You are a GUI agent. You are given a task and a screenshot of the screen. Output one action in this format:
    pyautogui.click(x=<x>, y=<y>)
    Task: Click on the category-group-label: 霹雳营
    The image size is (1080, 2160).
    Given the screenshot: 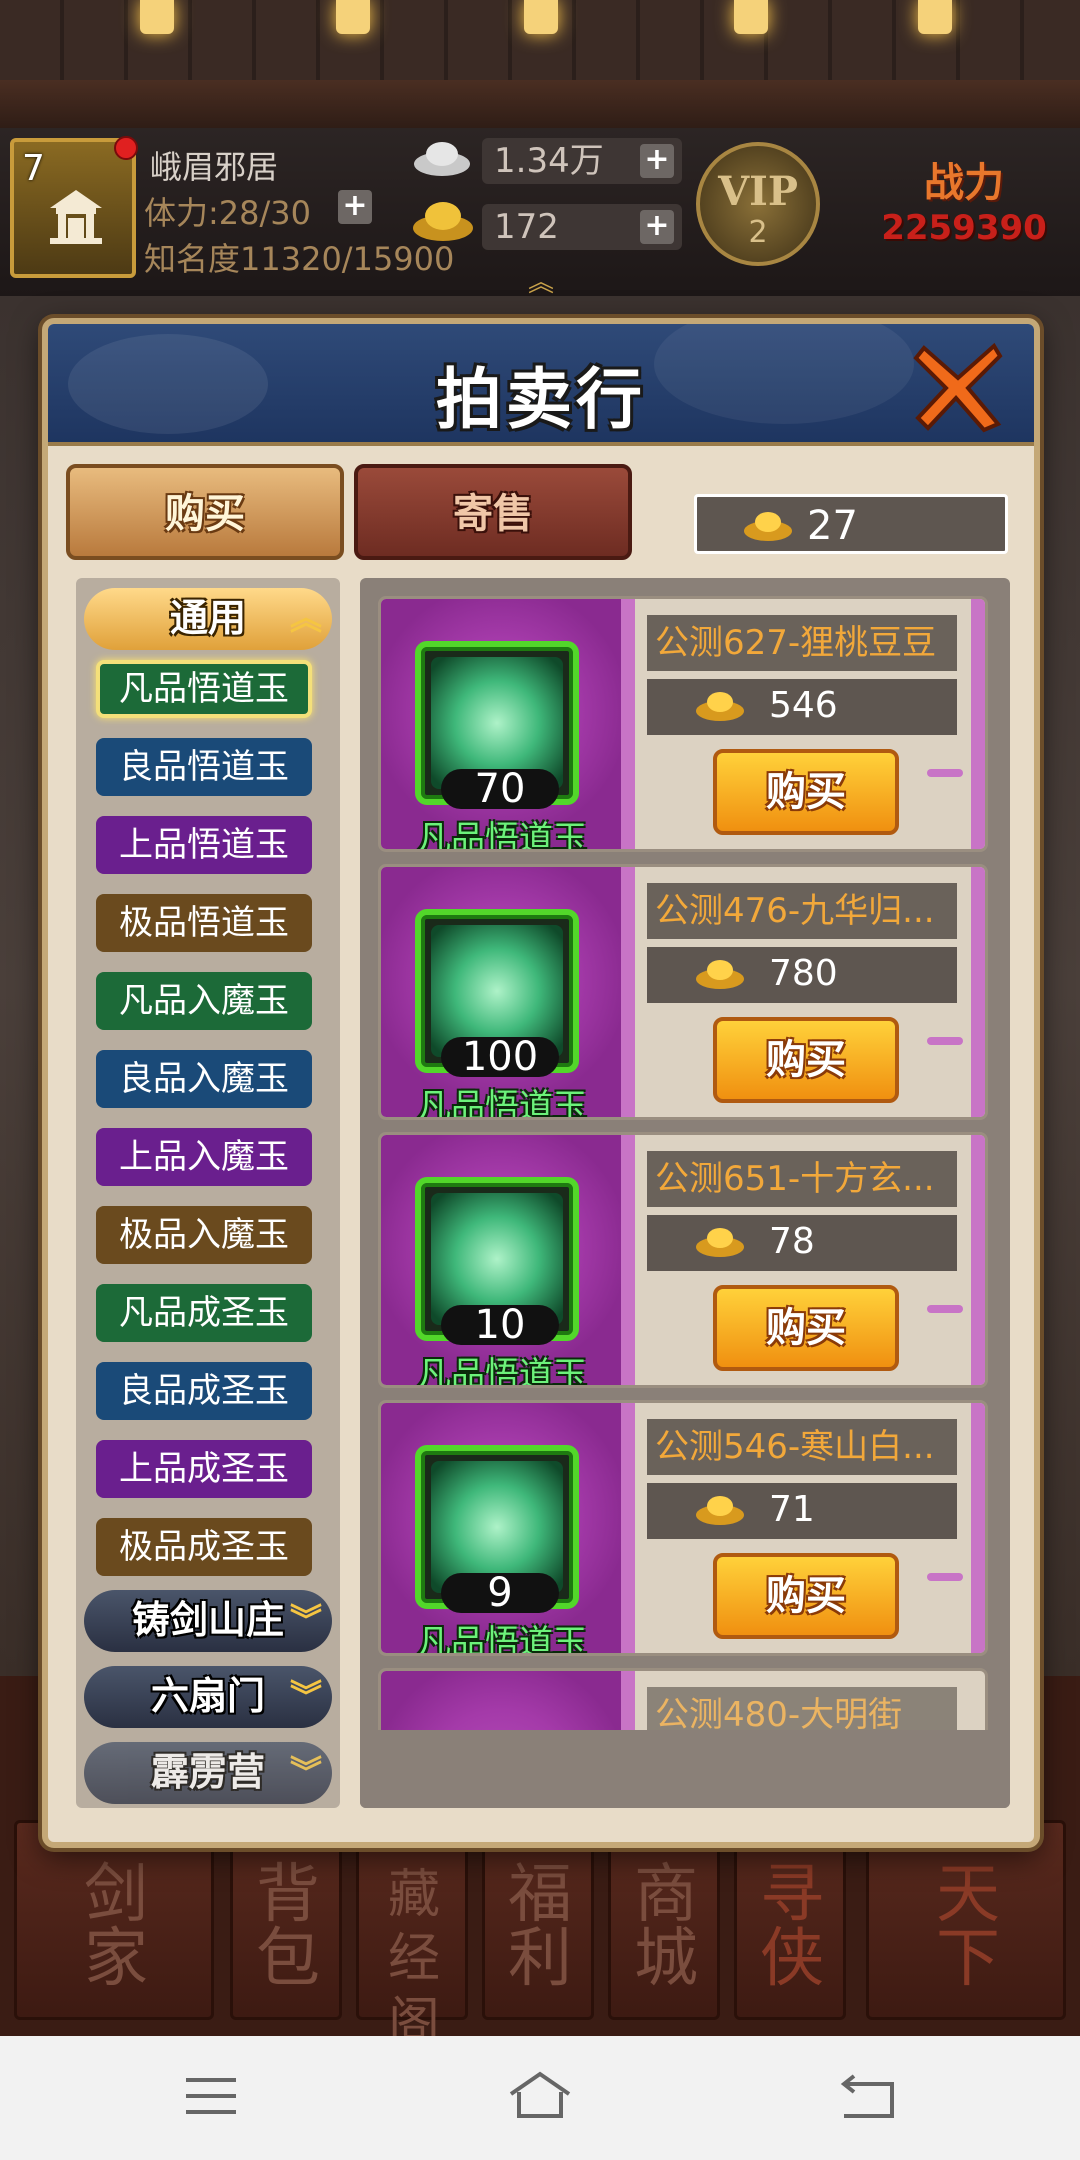 What is the action you would take?
    pyautogui.click(x=207, y=1771)
    